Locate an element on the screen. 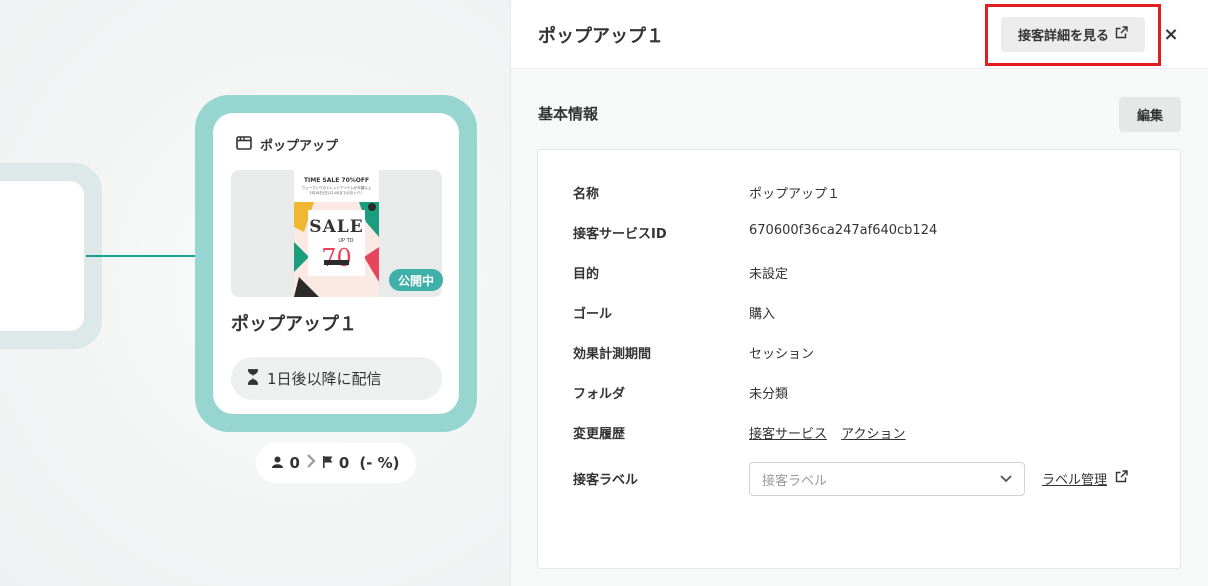  thumb-line2: 3月18日(日)12:00までのおトク！ is located at coordinates (336, 193).